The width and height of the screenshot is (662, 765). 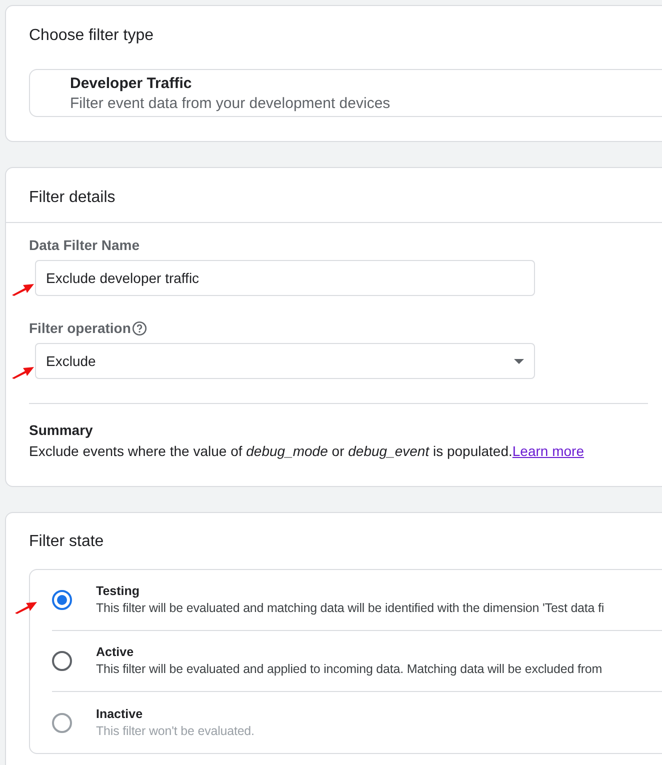 I want to click on filter-type-option: Developer Traffic Filter event data from your development devices, so click(x=345, y=93).